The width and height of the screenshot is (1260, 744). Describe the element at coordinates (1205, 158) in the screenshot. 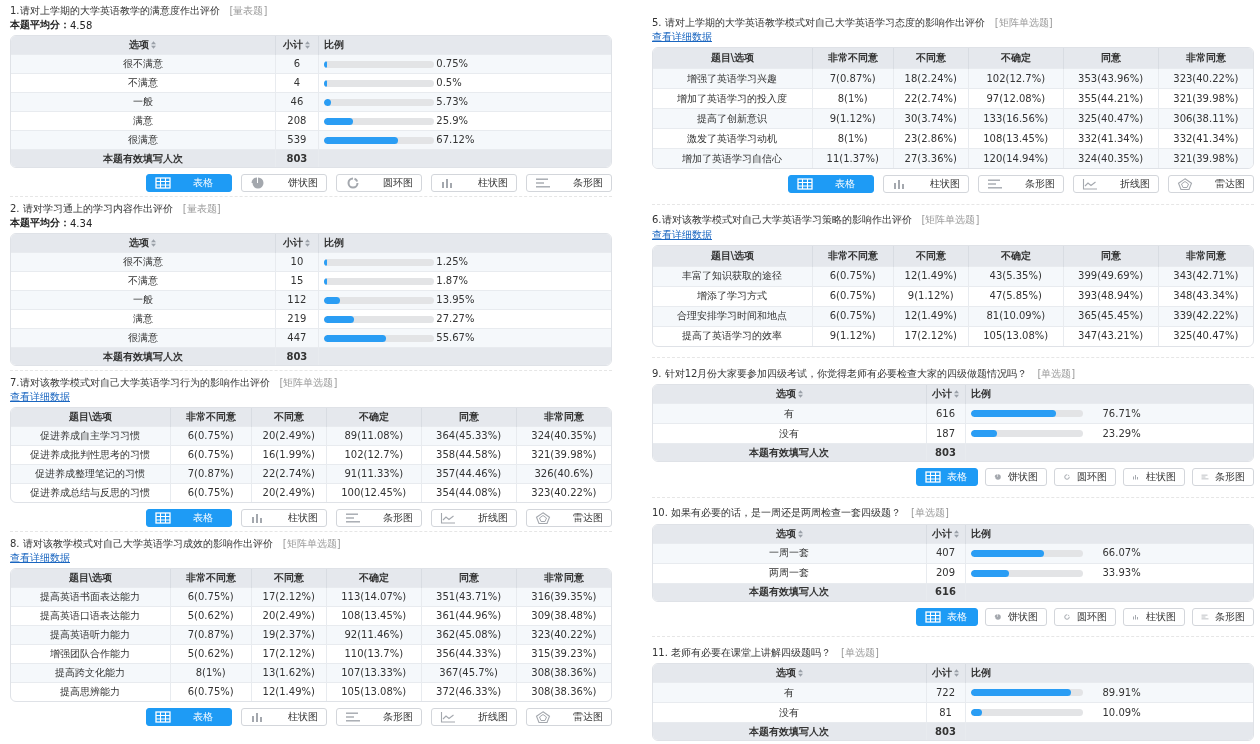

I see `table-cell: 321(39.98%)` at that location.